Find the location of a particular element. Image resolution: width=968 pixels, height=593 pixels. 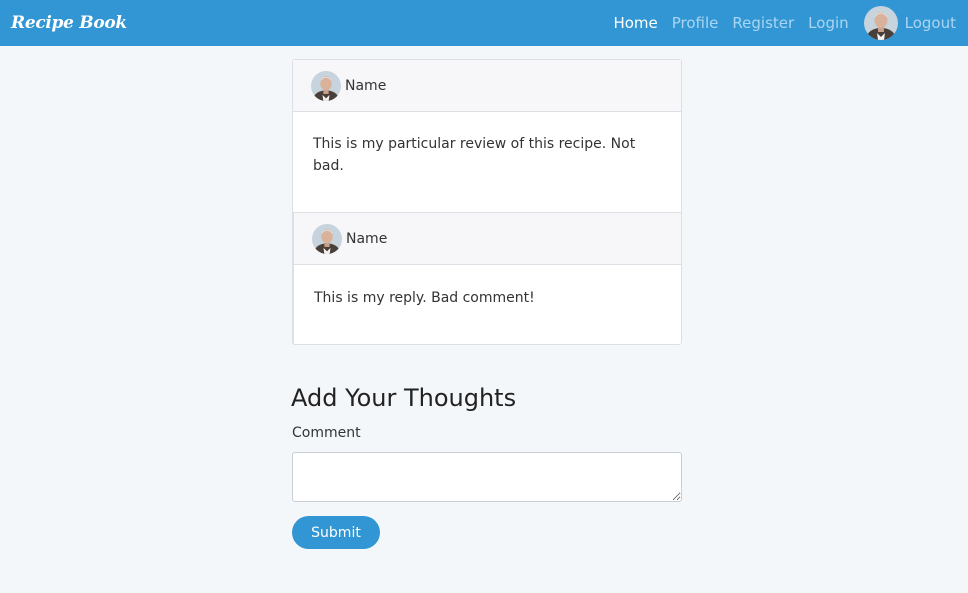

reply-card: Name This is my reply. Bad comment! is located at coordinates (487, 278).